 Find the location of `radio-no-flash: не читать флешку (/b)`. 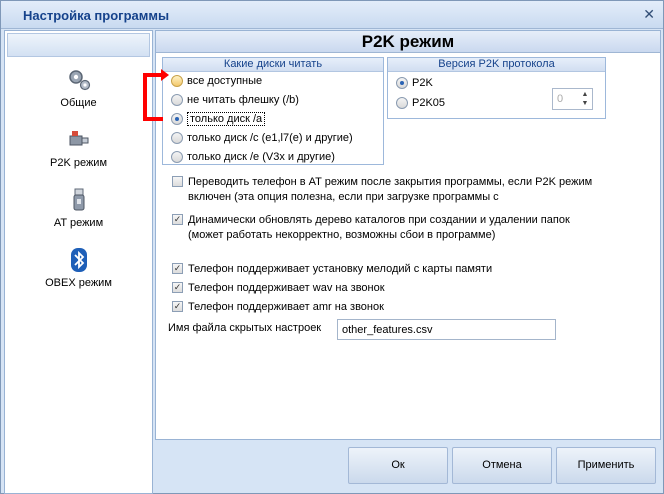

radio-no-flash: не читать флешку (/b) is located at coordinates (235, 102).